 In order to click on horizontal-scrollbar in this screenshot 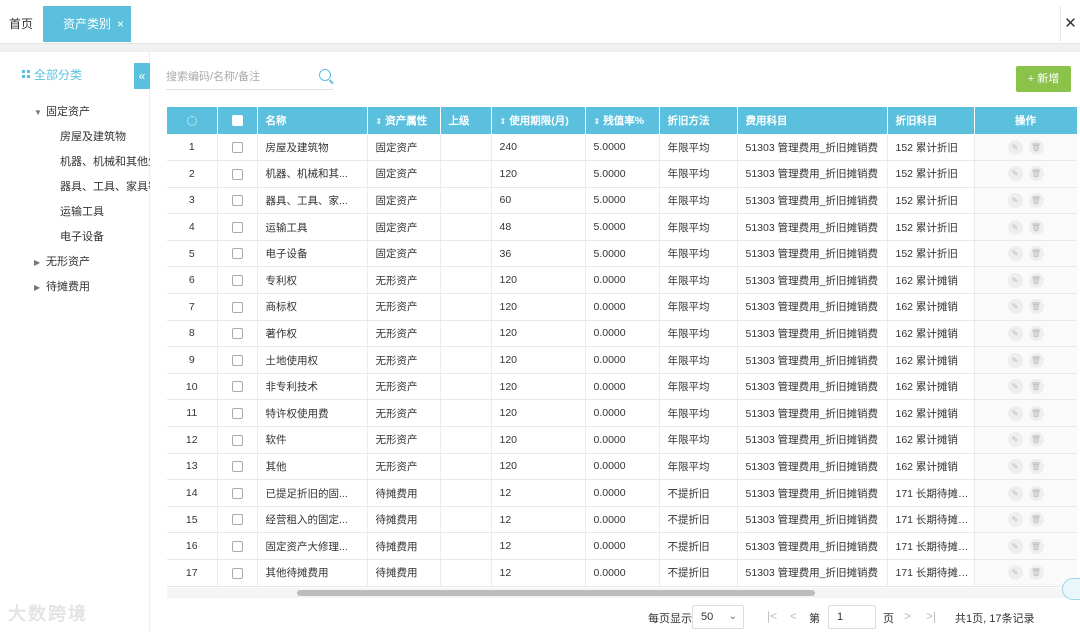, I will do `click(622, 593)`.